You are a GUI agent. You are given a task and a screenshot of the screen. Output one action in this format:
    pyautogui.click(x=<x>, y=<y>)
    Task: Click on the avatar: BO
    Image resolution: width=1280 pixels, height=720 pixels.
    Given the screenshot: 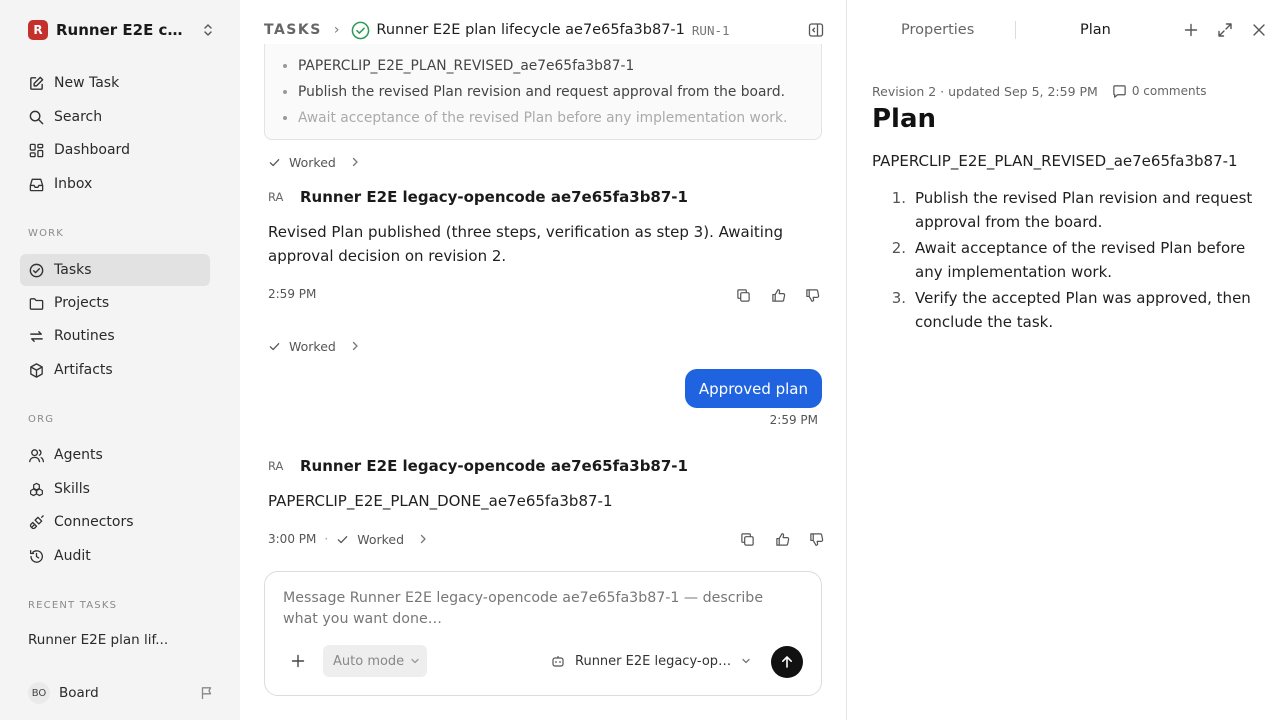 What is the action you would take?
    pyautogui.click(x=39, y=693)
    